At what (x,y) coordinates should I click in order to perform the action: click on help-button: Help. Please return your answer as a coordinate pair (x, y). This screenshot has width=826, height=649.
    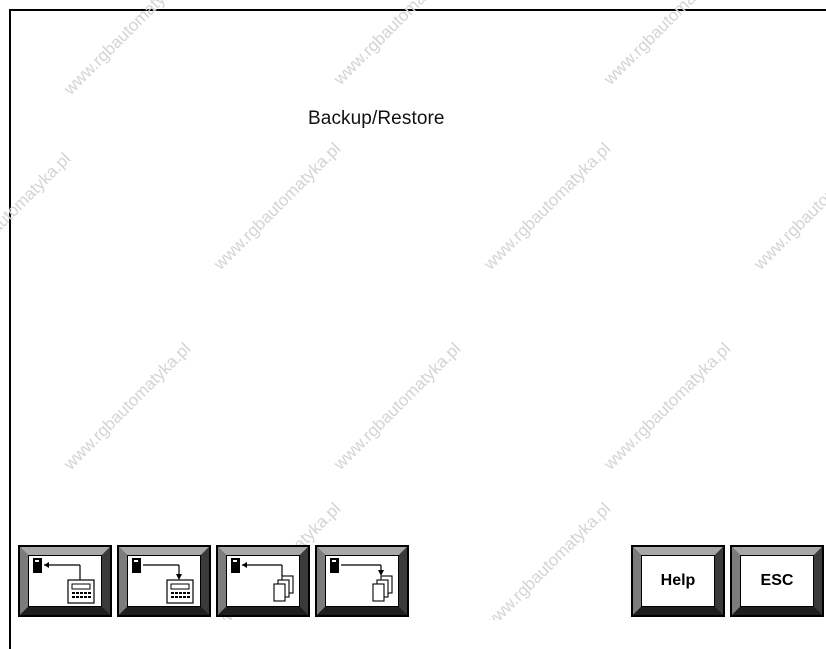
    Looking at the image, I should click on (678, 581).